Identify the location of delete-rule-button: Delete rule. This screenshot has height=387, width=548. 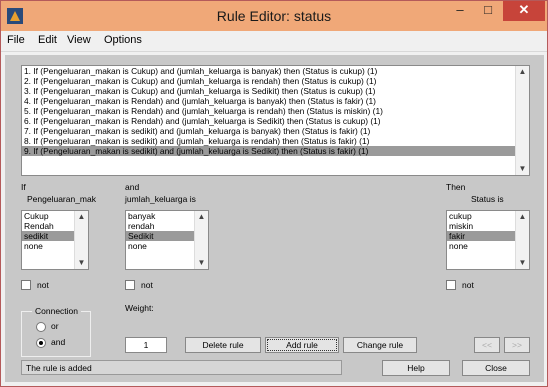
(223, 345).